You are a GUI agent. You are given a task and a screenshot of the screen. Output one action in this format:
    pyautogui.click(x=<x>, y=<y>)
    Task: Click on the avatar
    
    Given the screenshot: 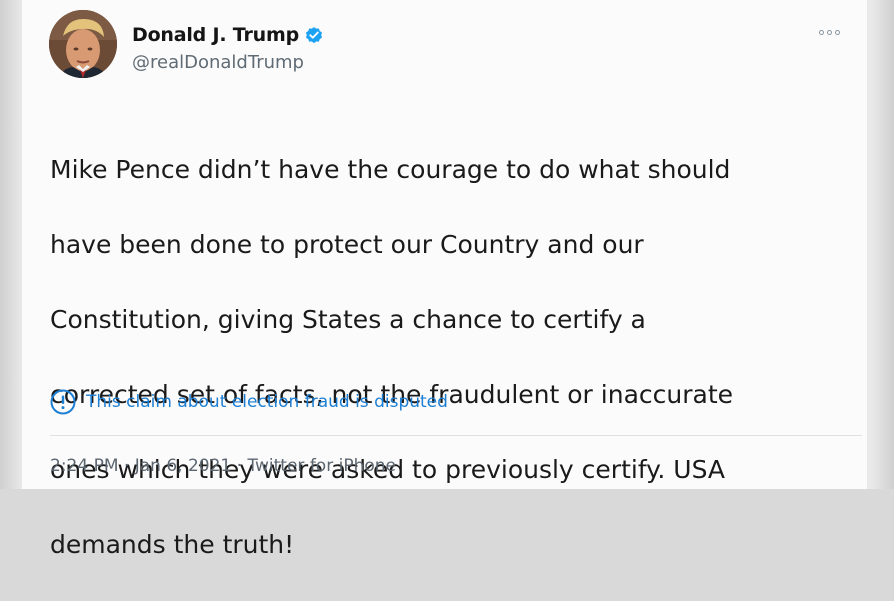 What is the action you would take?
    pyautogui.click(x=83, y=44)
    